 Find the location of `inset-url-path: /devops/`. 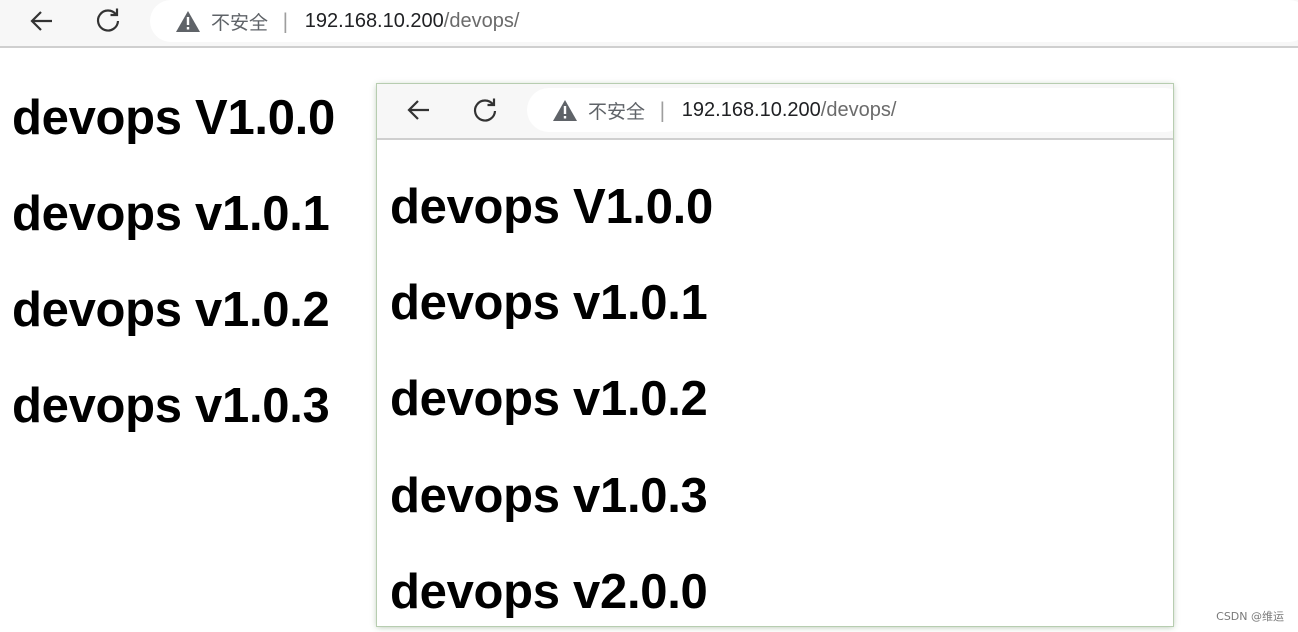

inset-url-path: /devops/ is located at coordinates (859, 110).